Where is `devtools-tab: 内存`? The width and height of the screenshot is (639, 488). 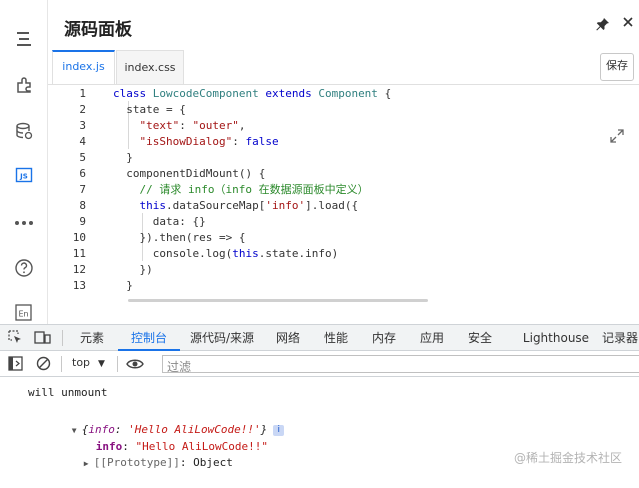
devtools-tab: 内存 is located at coordinates (384, 338).